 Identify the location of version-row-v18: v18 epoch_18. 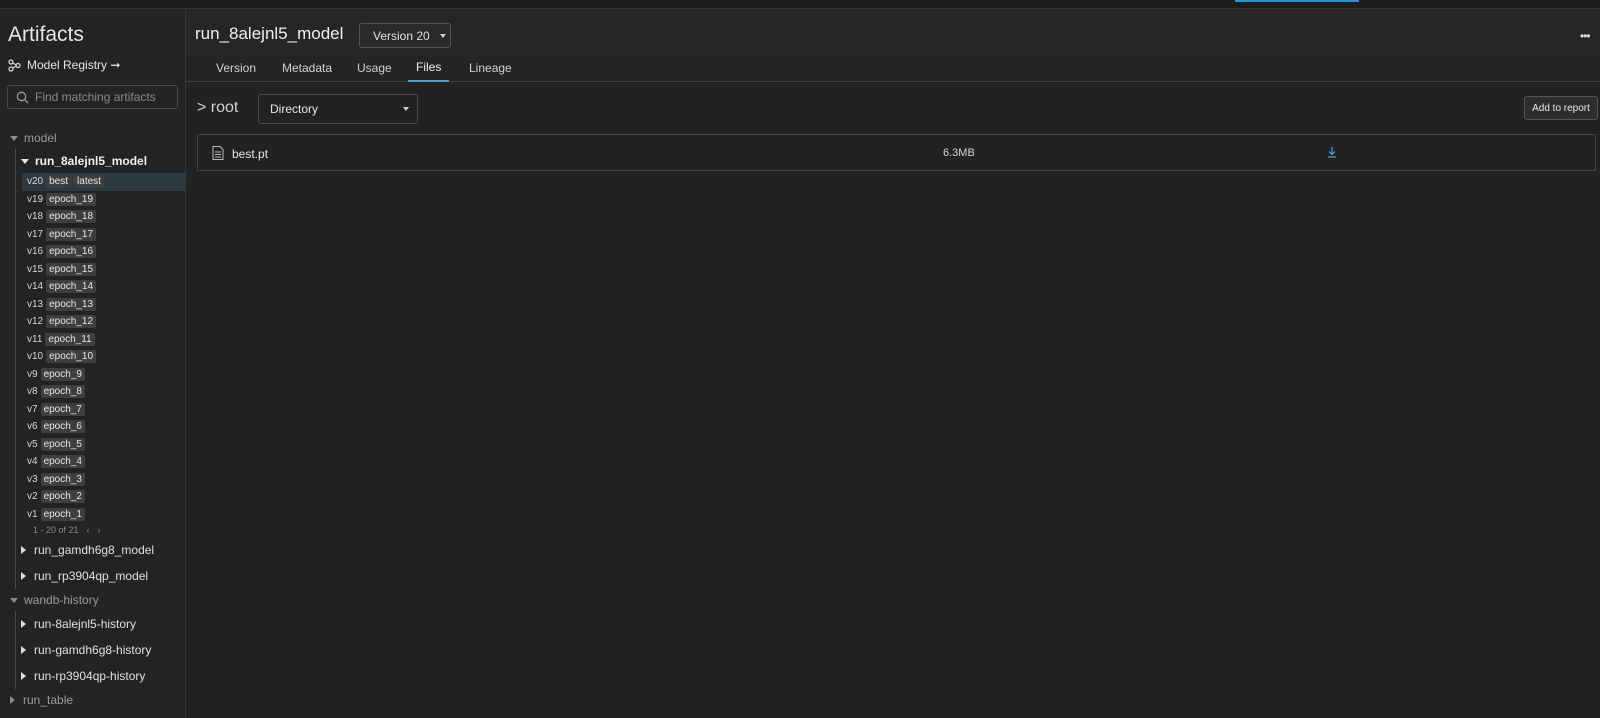
(104, 217).